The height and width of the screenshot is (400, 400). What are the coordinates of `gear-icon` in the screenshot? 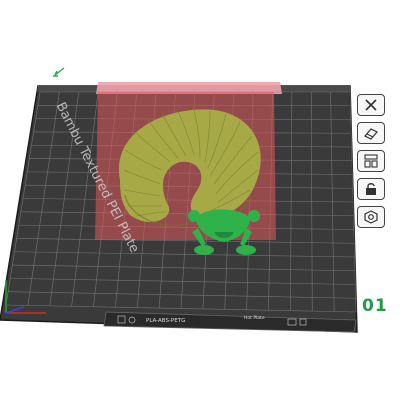 It's located at (371, 217).